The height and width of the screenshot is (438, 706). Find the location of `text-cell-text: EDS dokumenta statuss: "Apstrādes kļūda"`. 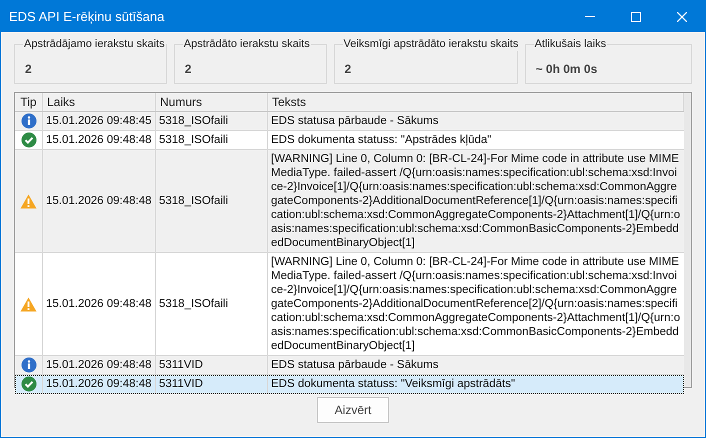

text-cell-text: EDS dokumenta statuss: "Apstrādes kļūda" is located at coordinates (381, 140).